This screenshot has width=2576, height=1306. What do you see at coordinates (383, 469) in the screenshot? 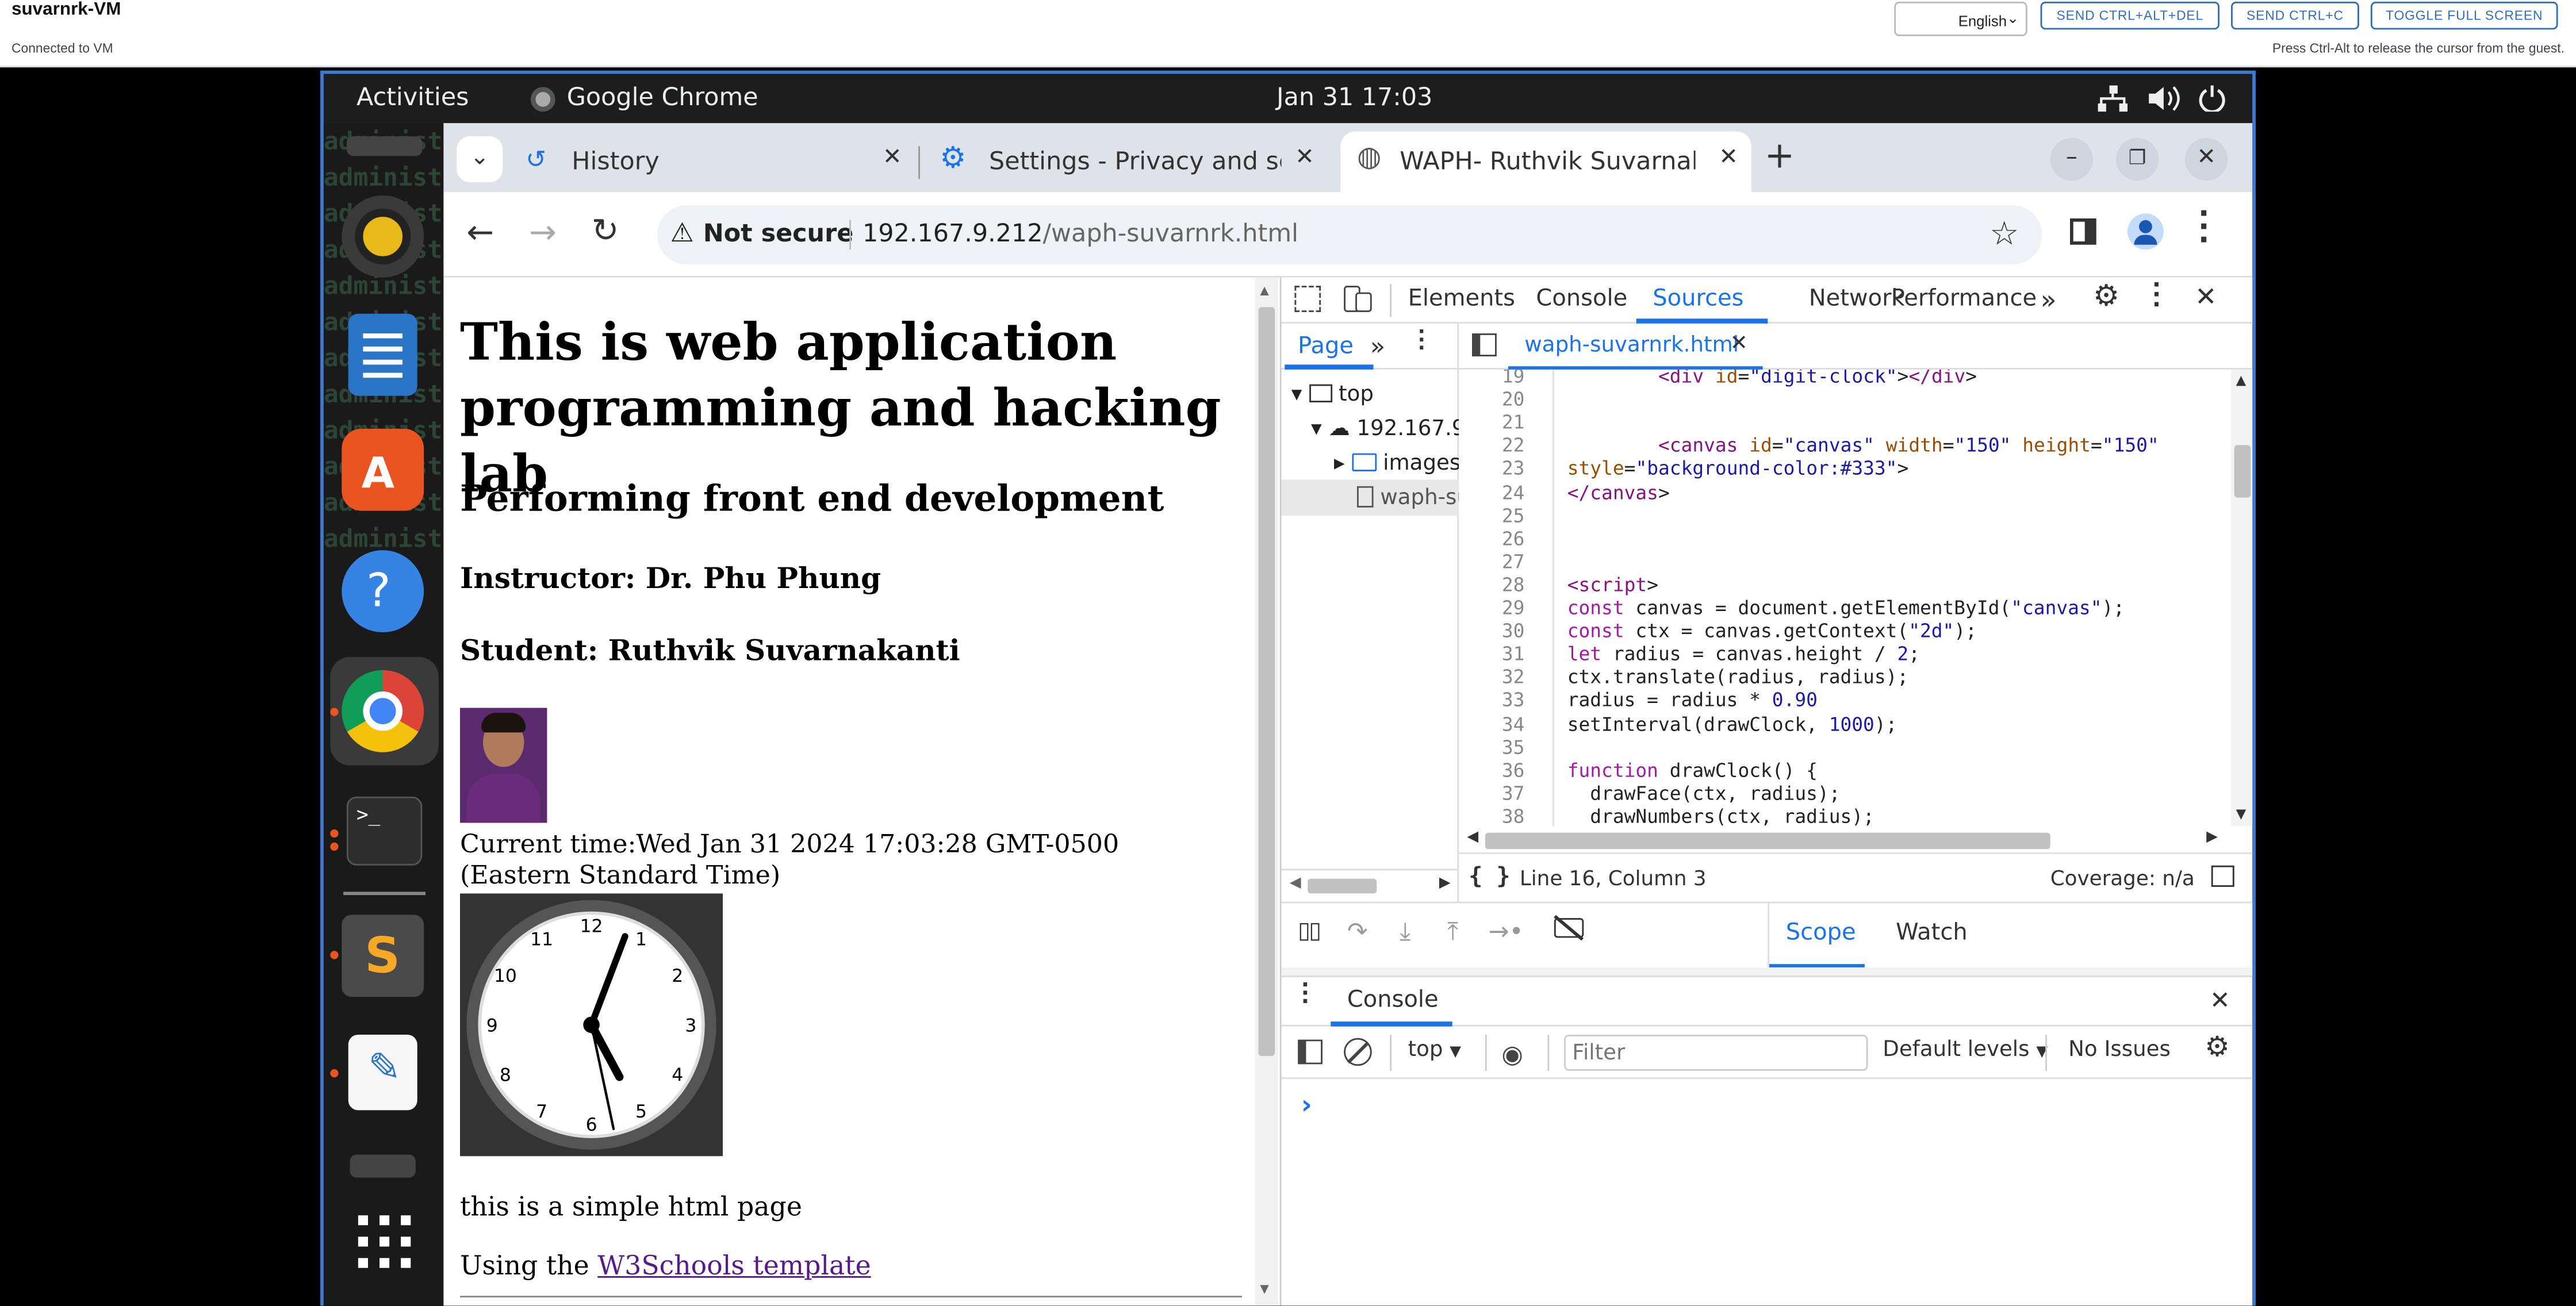
I see `app-center-icon: A` at bounding box center [383, 469].